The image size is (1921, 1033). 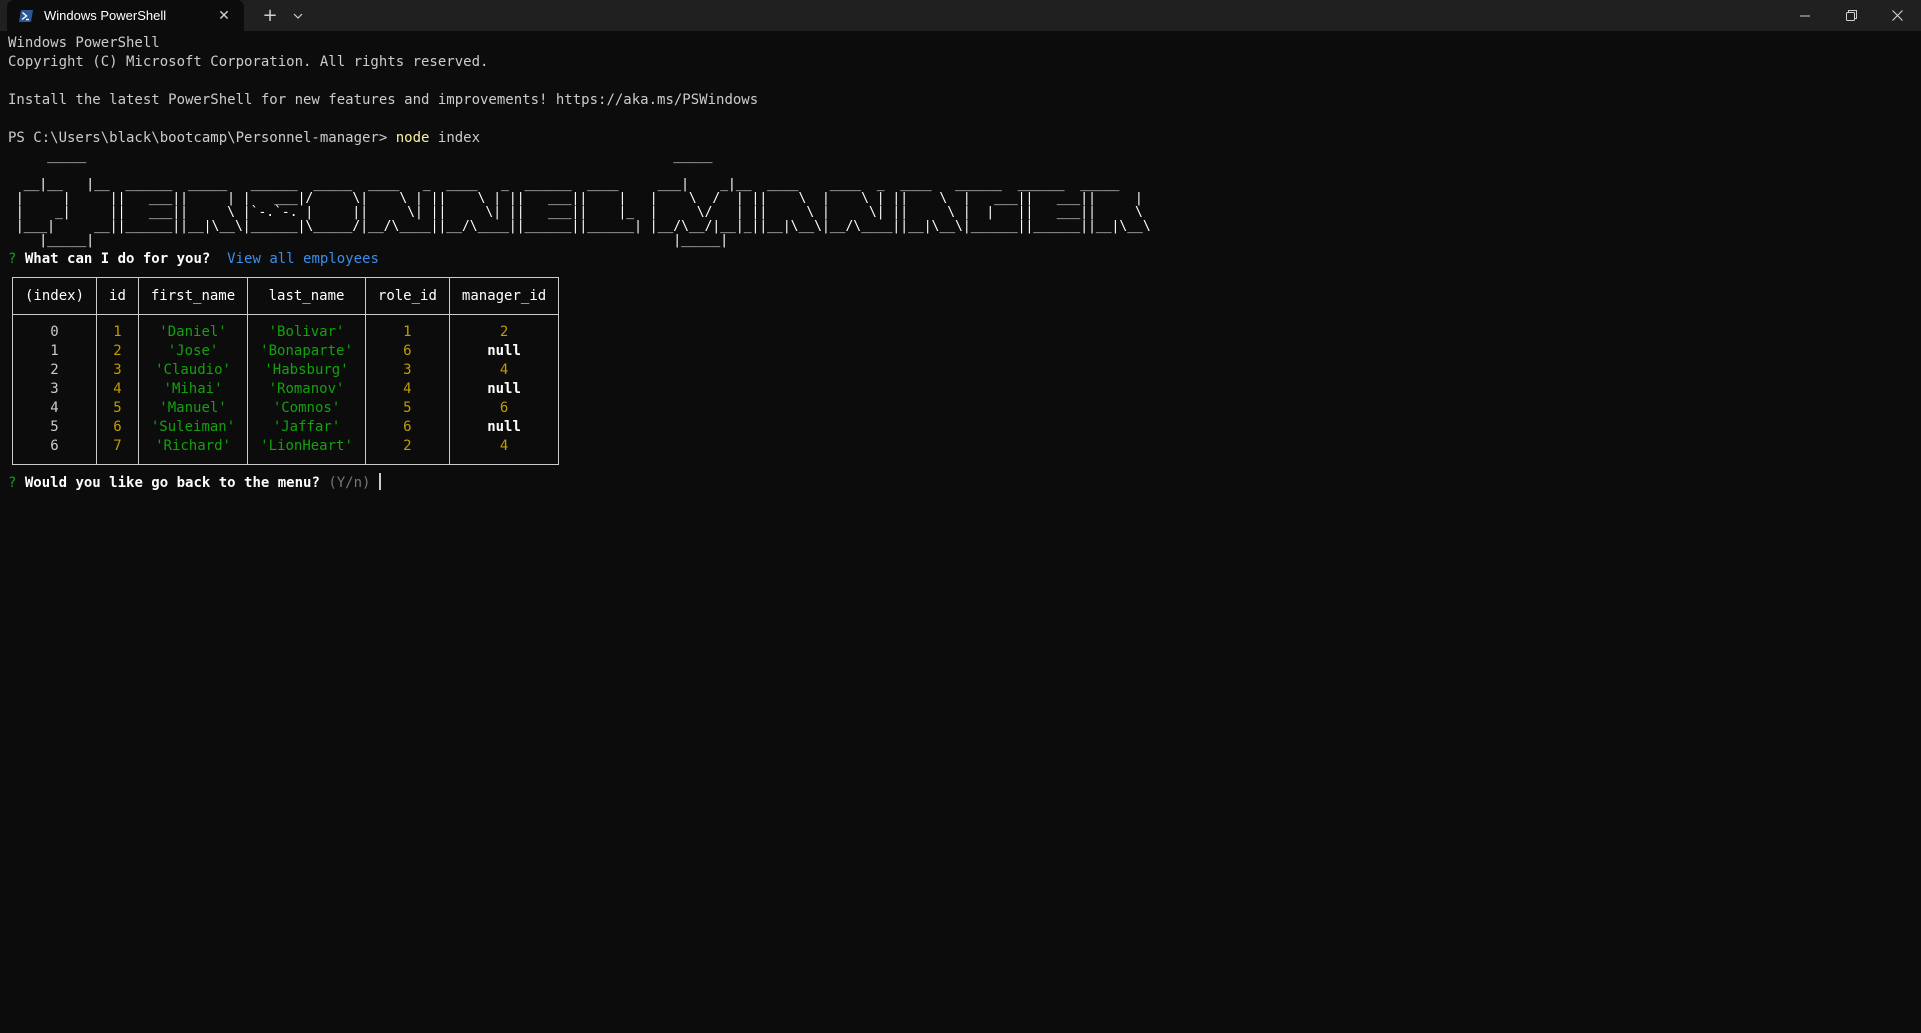 What do you see at coordinates (193, 351) in the screenshot?
I see `cell-first-name: 'Jose'` at bounding box center [193, 351].